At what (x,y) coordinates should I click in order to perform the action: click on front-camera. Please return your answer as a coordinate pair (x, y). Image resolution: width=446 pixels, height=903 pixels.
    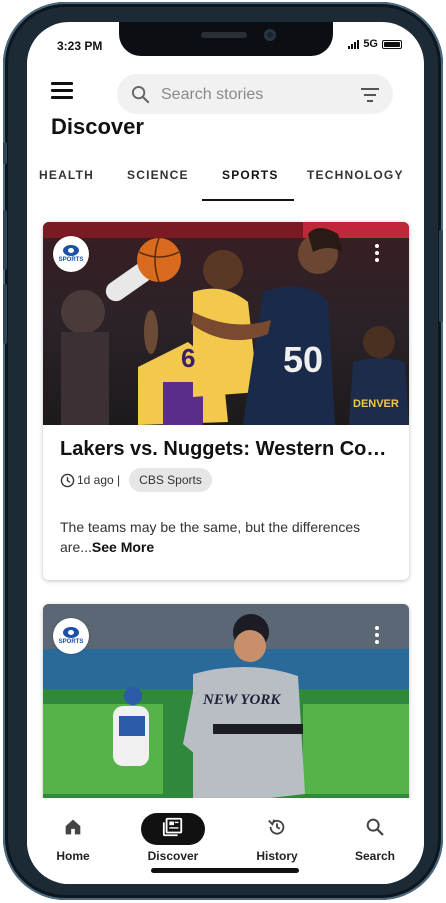
    Looking at the image, I should click on (270, 35).